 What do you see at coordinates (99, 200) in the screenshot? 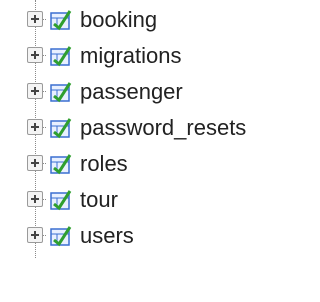
I see `table-name-label: tour` at bounding box center [99, 200].